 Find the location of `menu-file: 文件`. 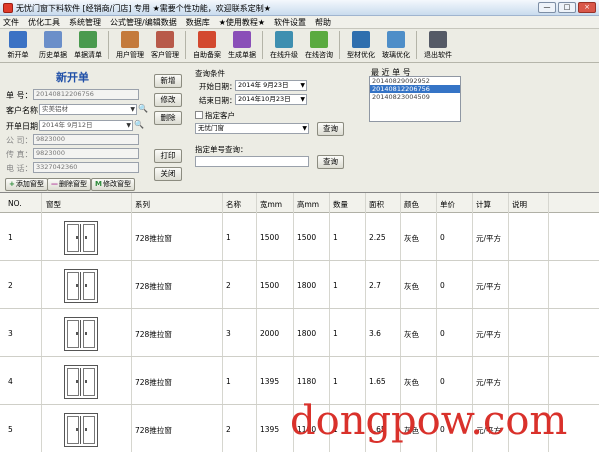

menu-file: 文件 is located at coordinates (11, 22).